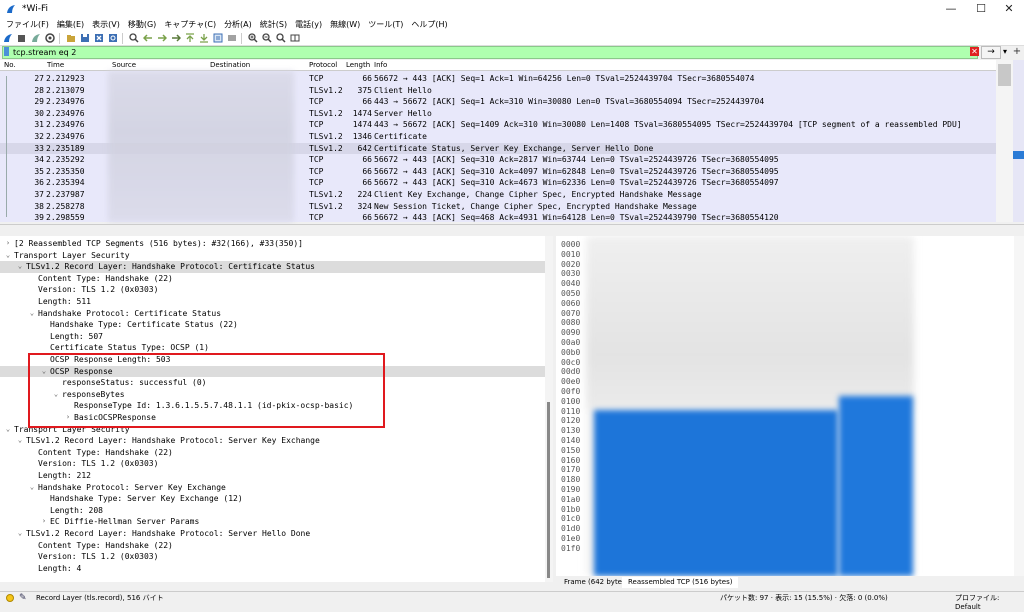 This screenshot has height=612, width=1024. I want to click on save-file-icon, so click(84, 38).